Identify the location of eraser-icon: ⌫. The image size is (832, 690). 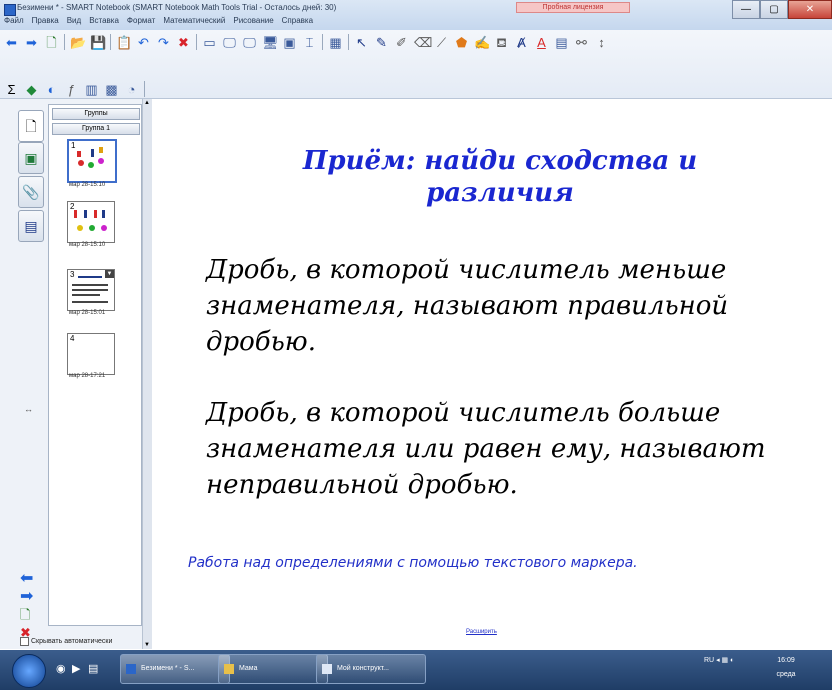
(423, 42).